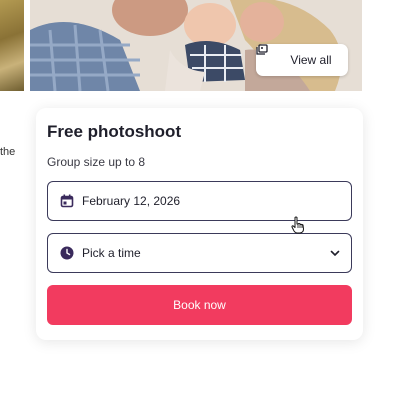 The width and height of the screenshot is (400, 400). I want to click on date-picker-field: February 12, 2026, so click(199, 201).